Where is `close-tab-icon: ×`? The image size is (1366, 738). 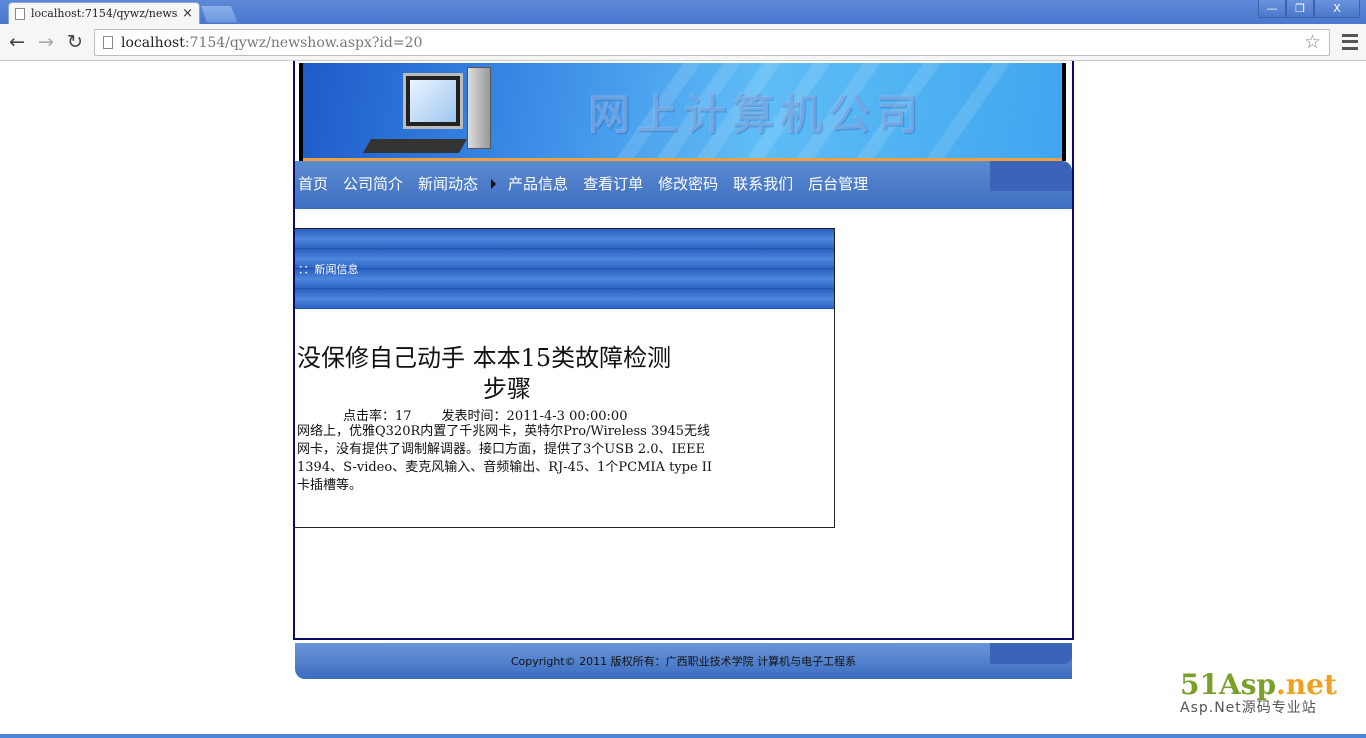 close-tab-icon: × is located at coordinates (187, 13).